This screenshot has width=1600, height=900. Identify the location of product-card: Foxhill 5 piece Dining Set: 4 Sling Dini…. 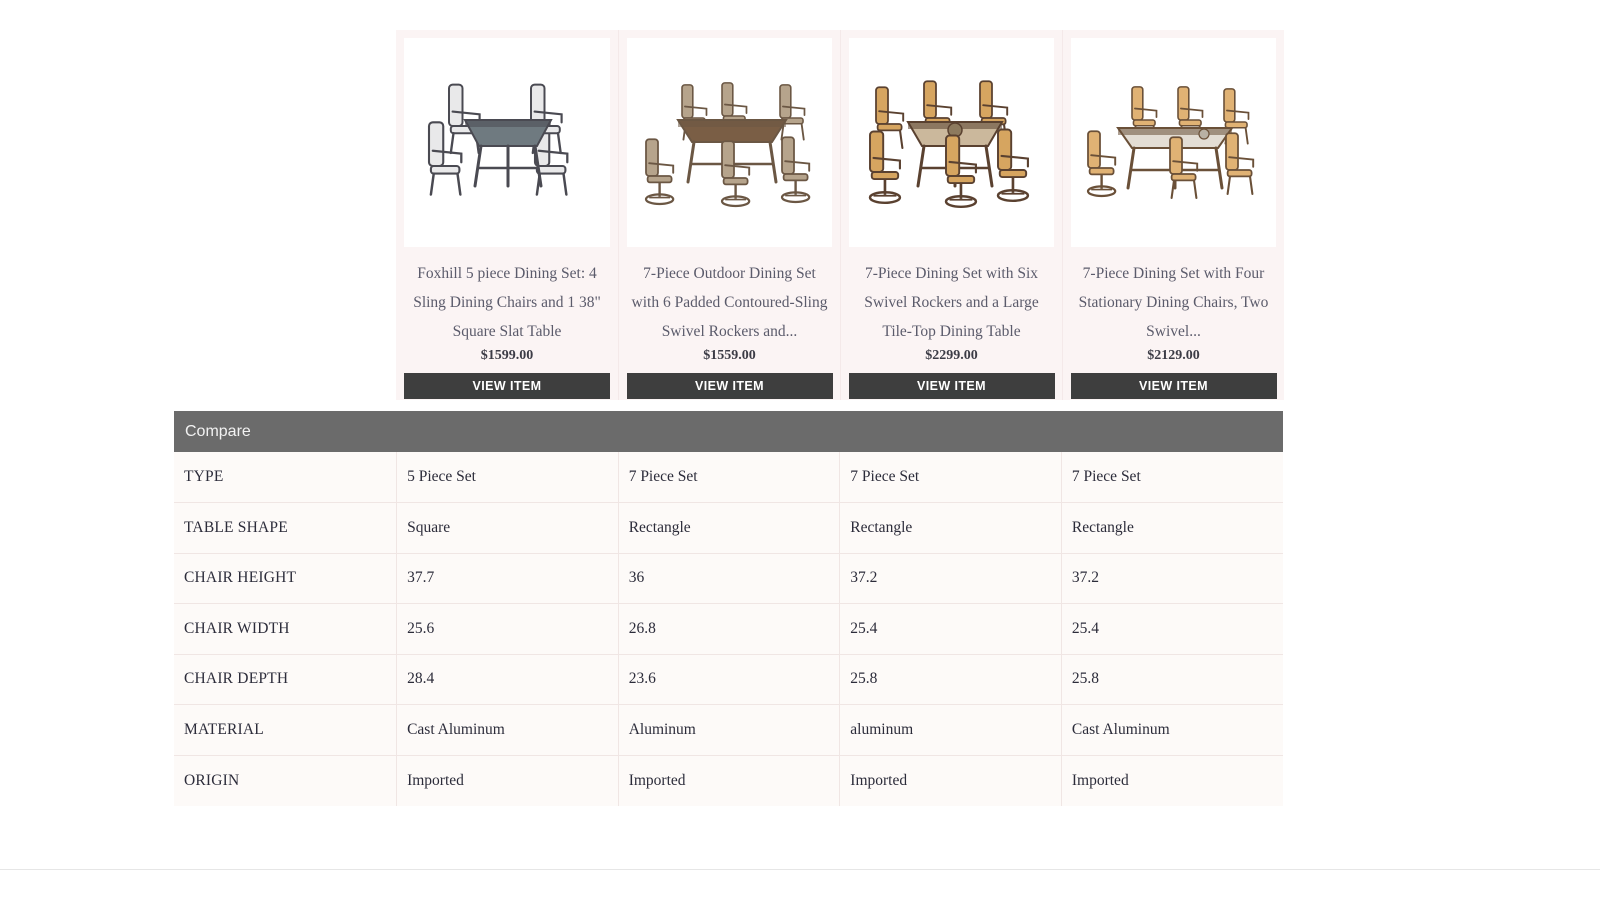
(507, 215).